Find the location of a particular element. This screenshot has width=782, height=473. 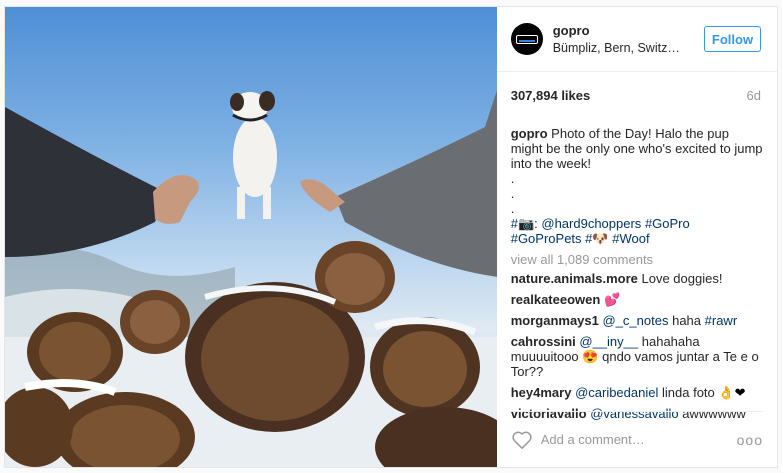

caption-username: gopro is located at coordinates (529, 133).